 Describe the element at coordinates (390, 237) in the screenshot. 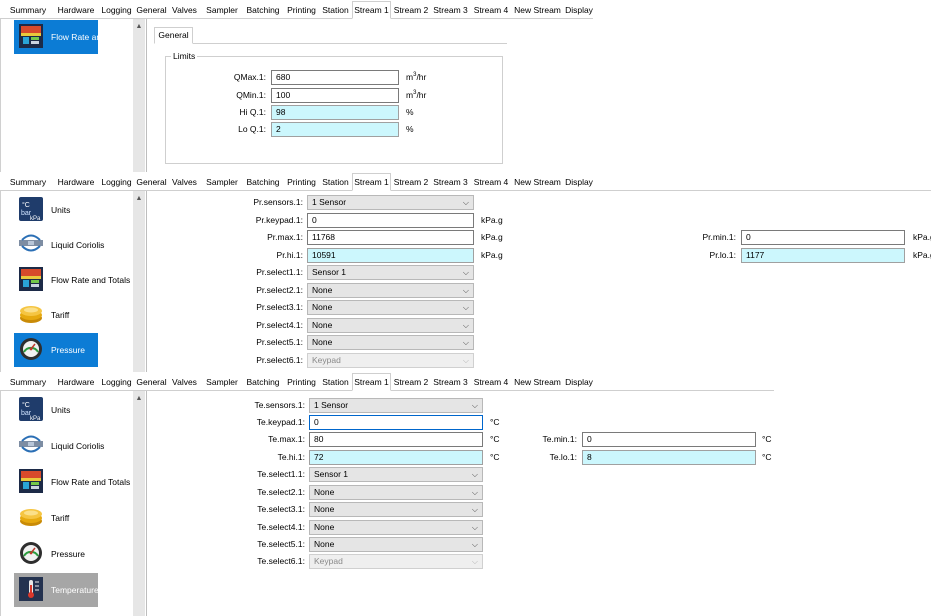

I see `max-input: 11768` at that location.